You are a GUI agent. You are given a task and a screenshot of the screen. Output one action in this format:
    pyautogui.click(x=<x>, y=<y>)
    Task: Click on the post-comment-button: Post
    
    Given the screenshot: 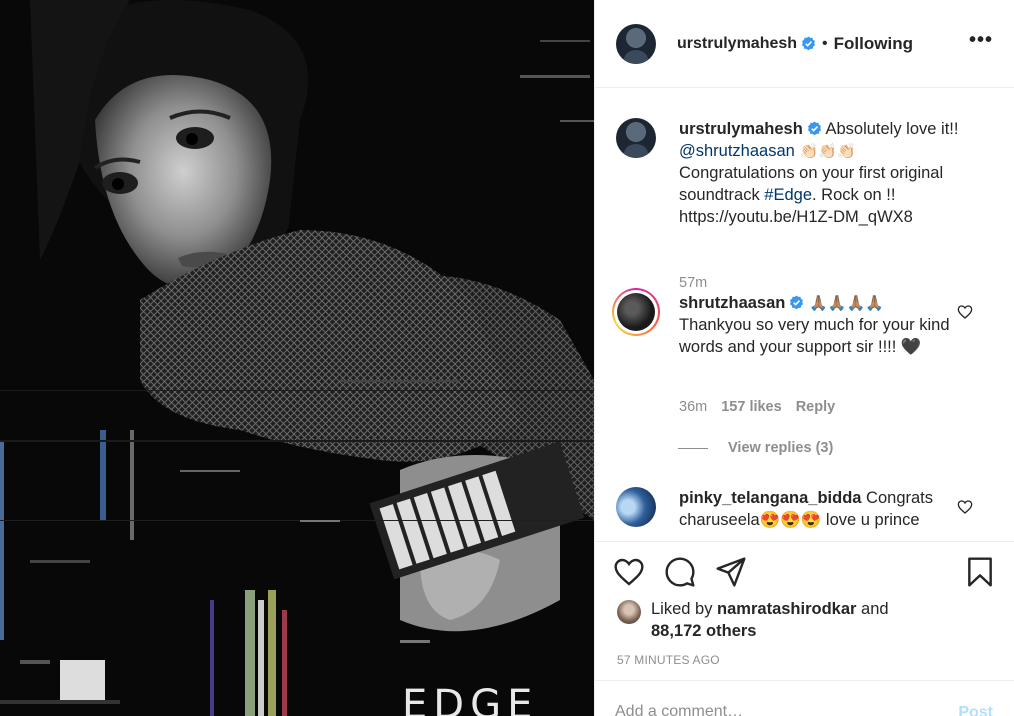 What is the action you would take?
    pyautogui.click(x=975, y=710)
    